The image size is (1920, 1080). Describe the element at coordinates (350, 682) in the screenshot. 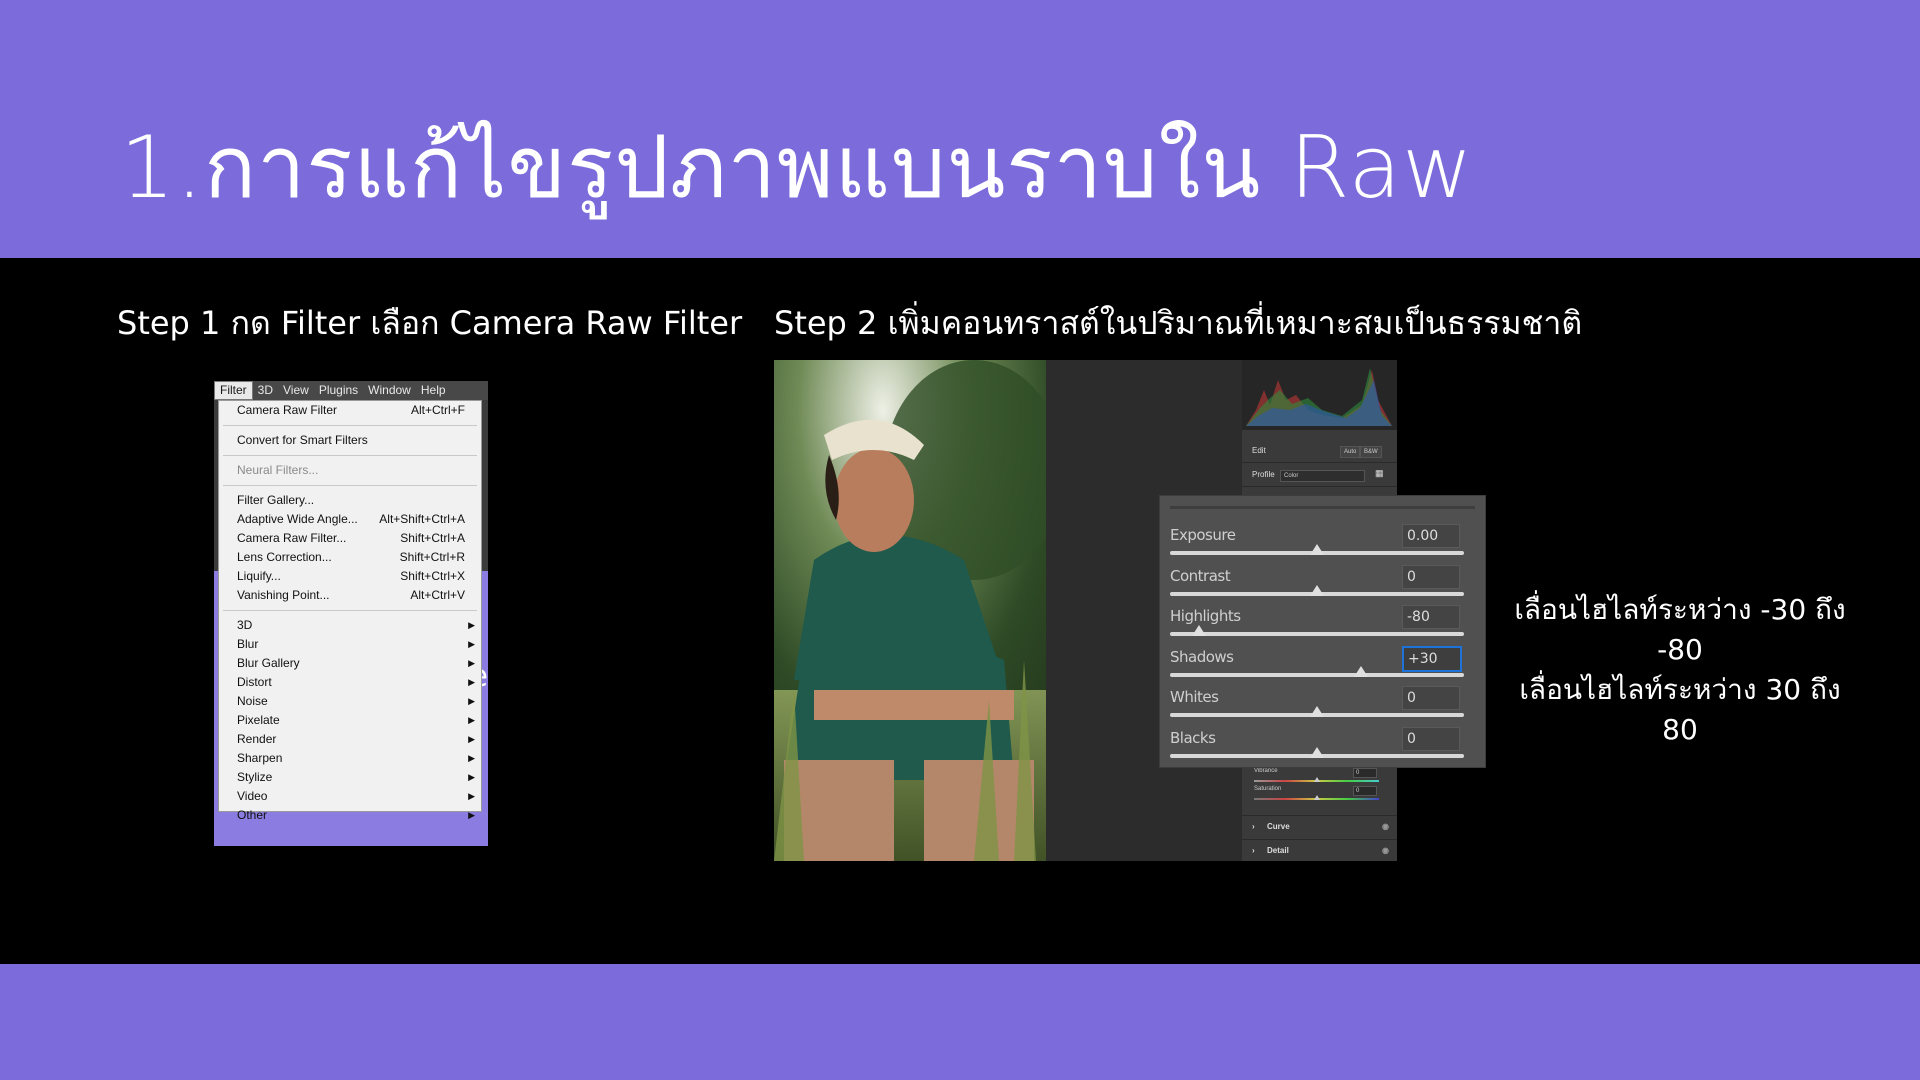

I see `submenu-distort: Distort ▶` at that location.